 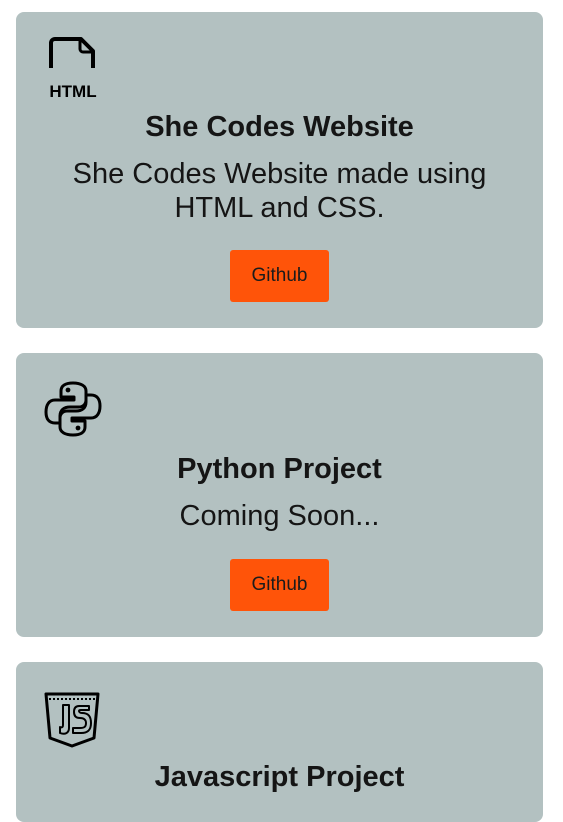 What do you see at coordinates (279, 469) in the screenshot?
I see `project-title: Python Project` at bounding box center [279, 469].